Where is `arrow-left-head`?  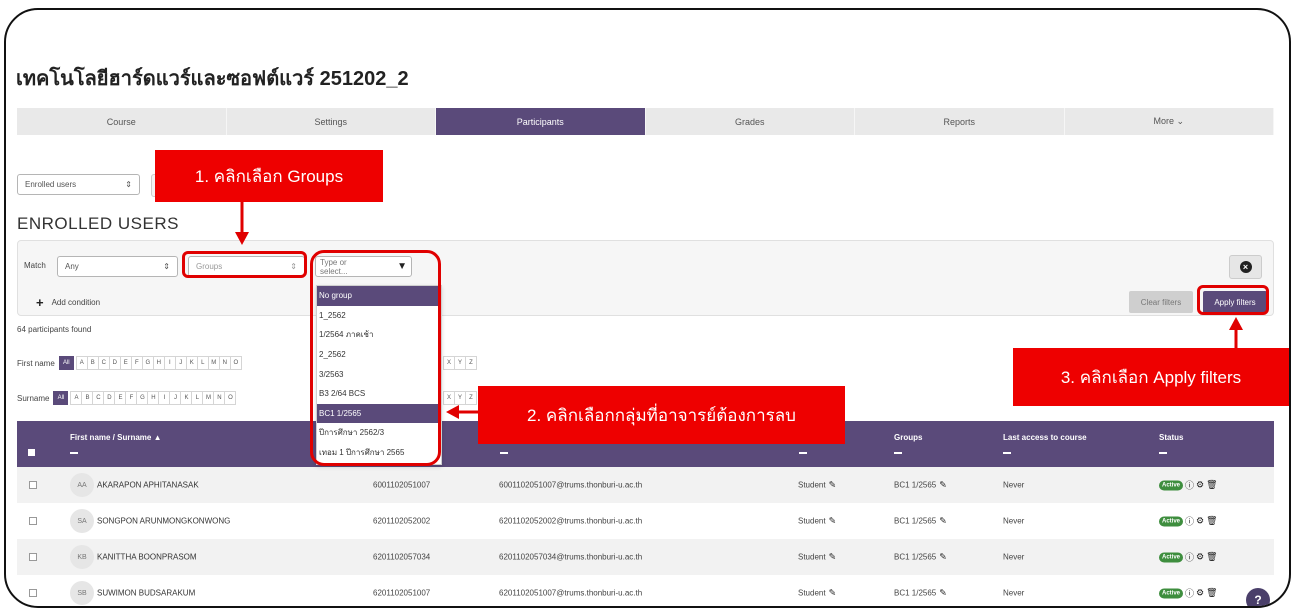
arrow-left-head is located at coordinates (452, 412).